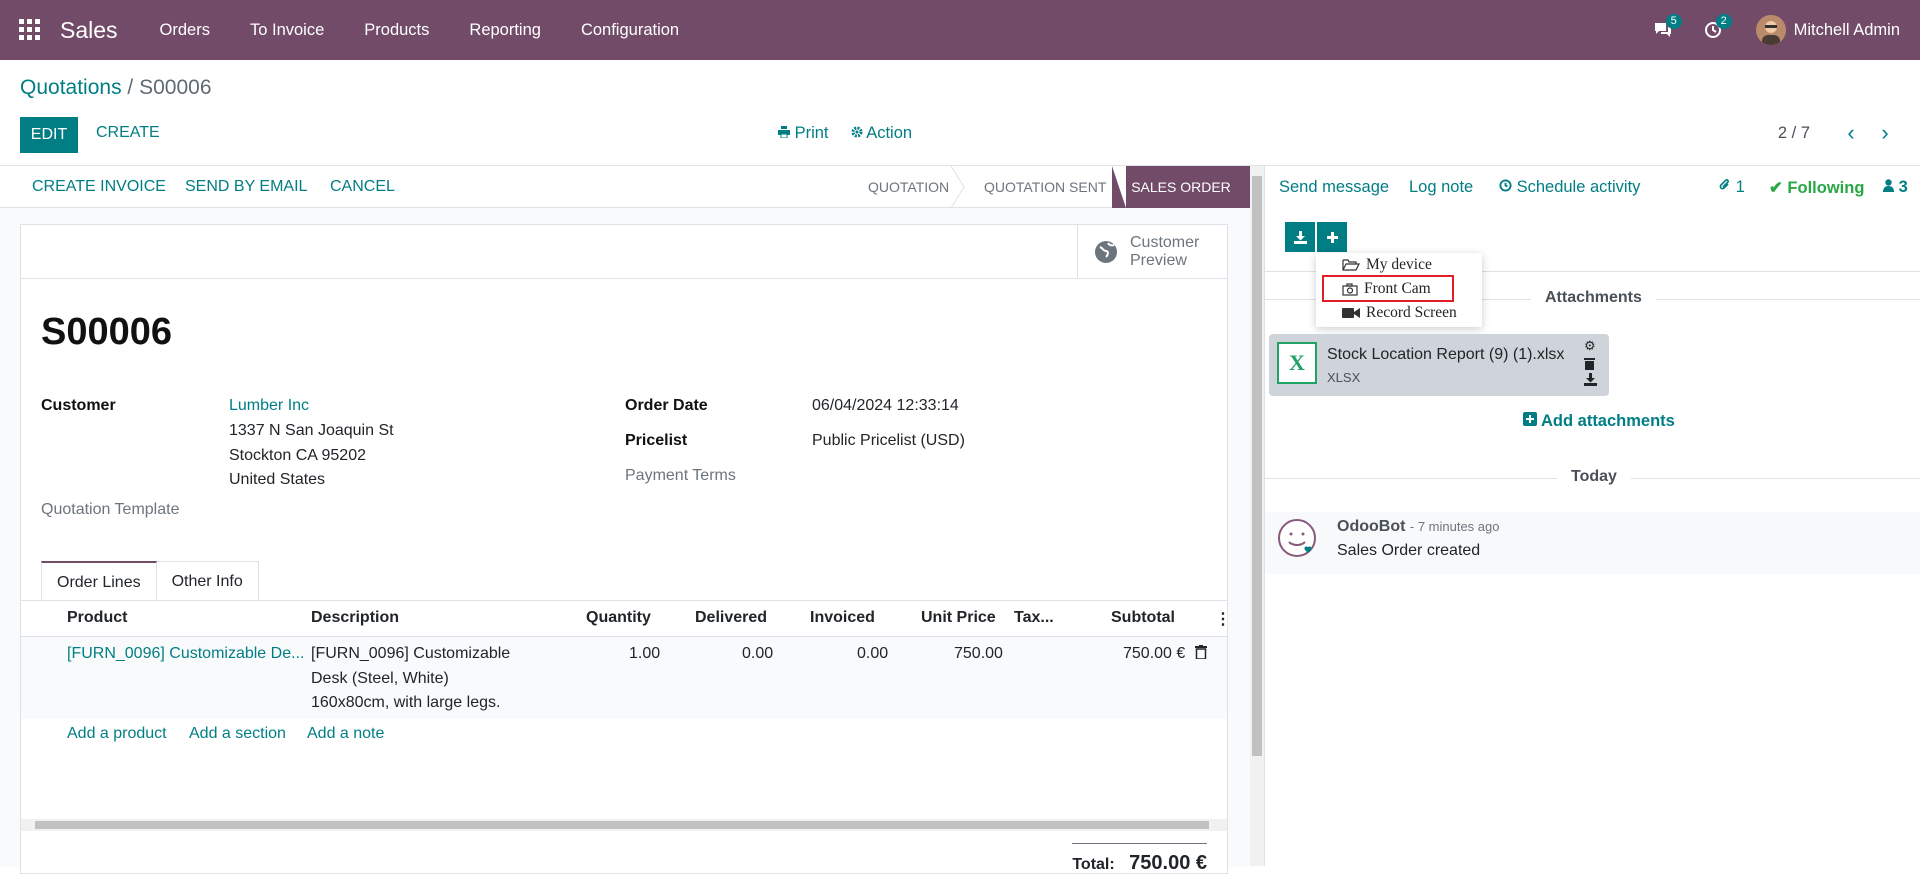  I want to click on horizontal-scrollbar, so click(624, 825).